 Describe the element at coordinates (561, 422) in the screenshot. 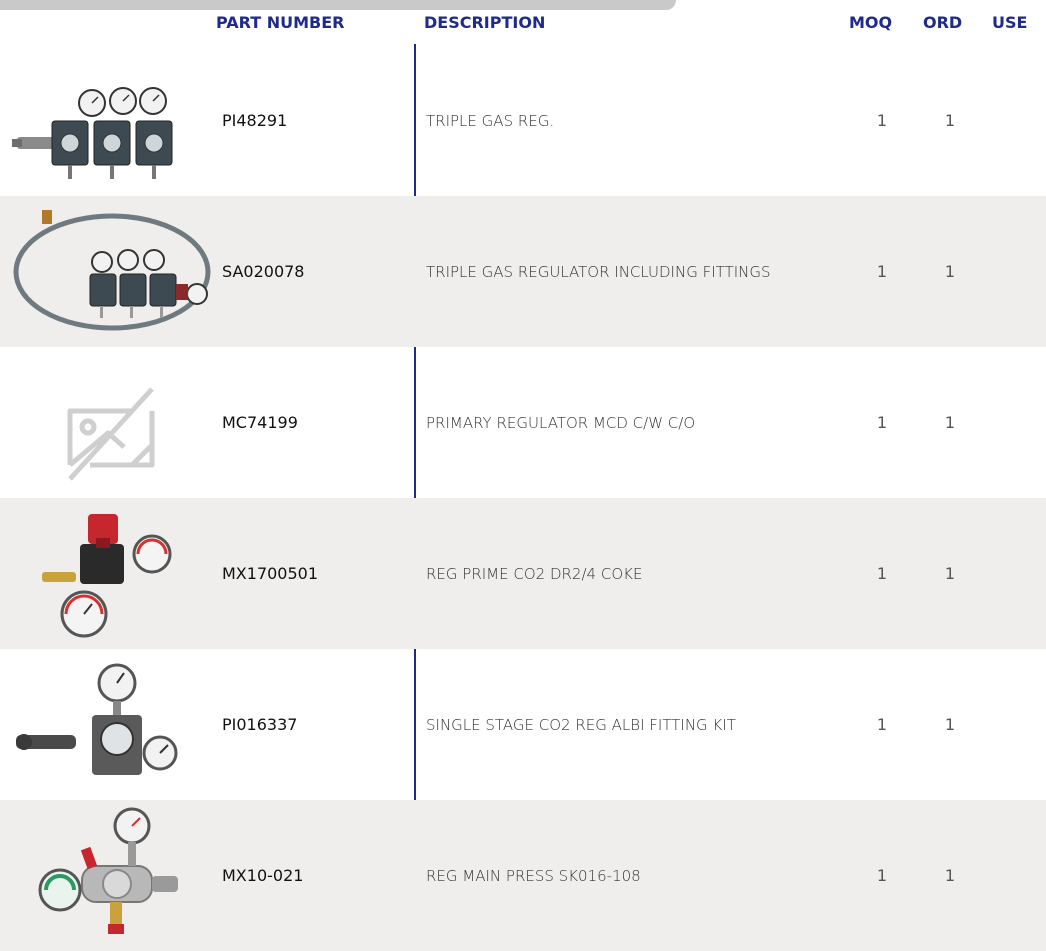

I see `description: PRIMARY REGULATOR MCD C/W C/O` at that location.